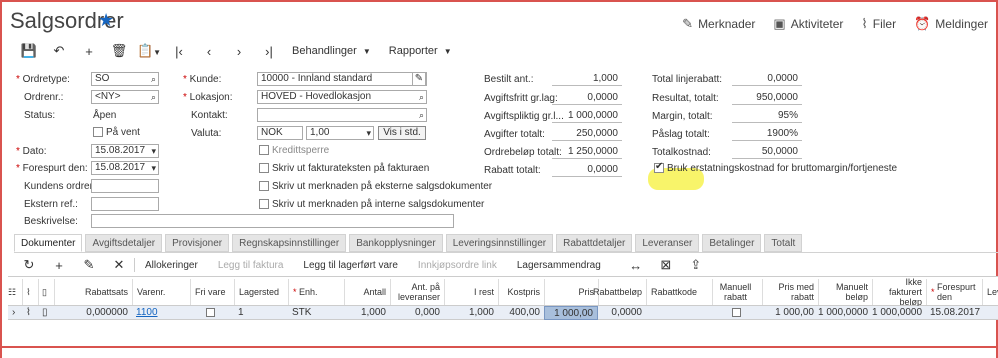 The height and width of the screenshot is (358, 998). I want to click on cell-antall: 1,000, so click(367, 313).